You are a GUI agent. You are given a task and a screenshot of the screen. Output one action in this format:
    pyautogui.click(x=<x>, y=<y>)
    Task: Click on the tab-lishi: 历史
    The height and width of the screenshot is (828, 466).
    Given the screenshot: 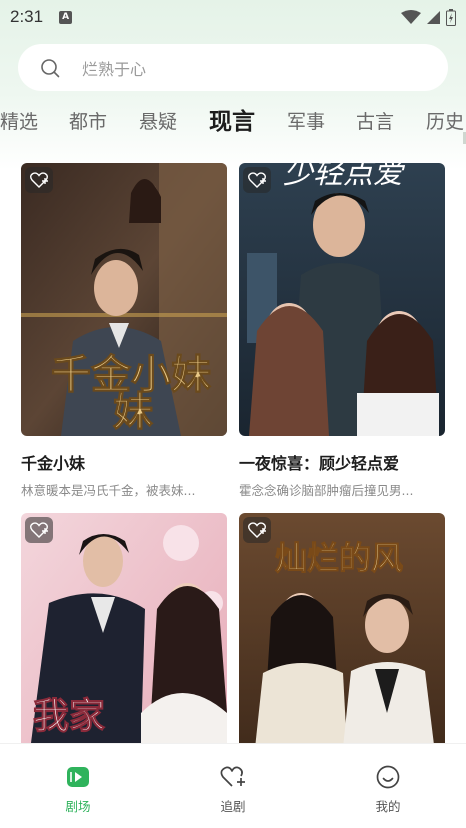 What is the action you would take?
    pyautogui.click(x=445, y=122)
    